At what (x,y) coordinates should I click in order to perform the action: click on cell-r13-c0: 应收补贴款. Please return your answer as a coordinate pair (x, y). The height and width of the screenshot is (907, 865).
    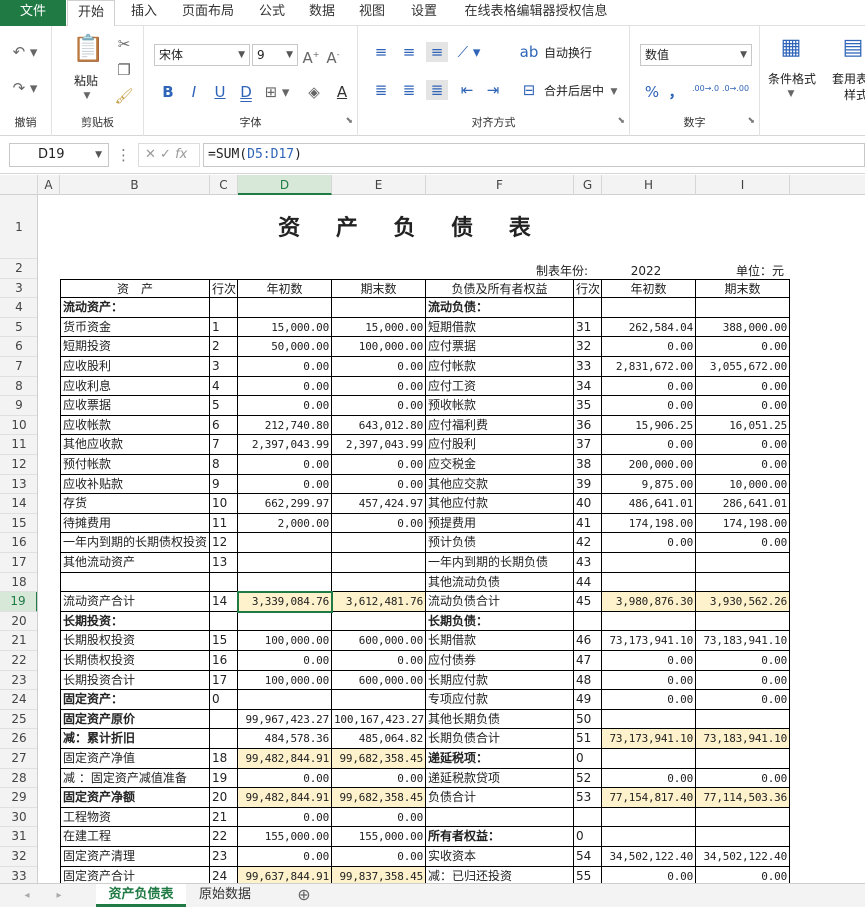
    Looking at the image, I should click on (135, 484).